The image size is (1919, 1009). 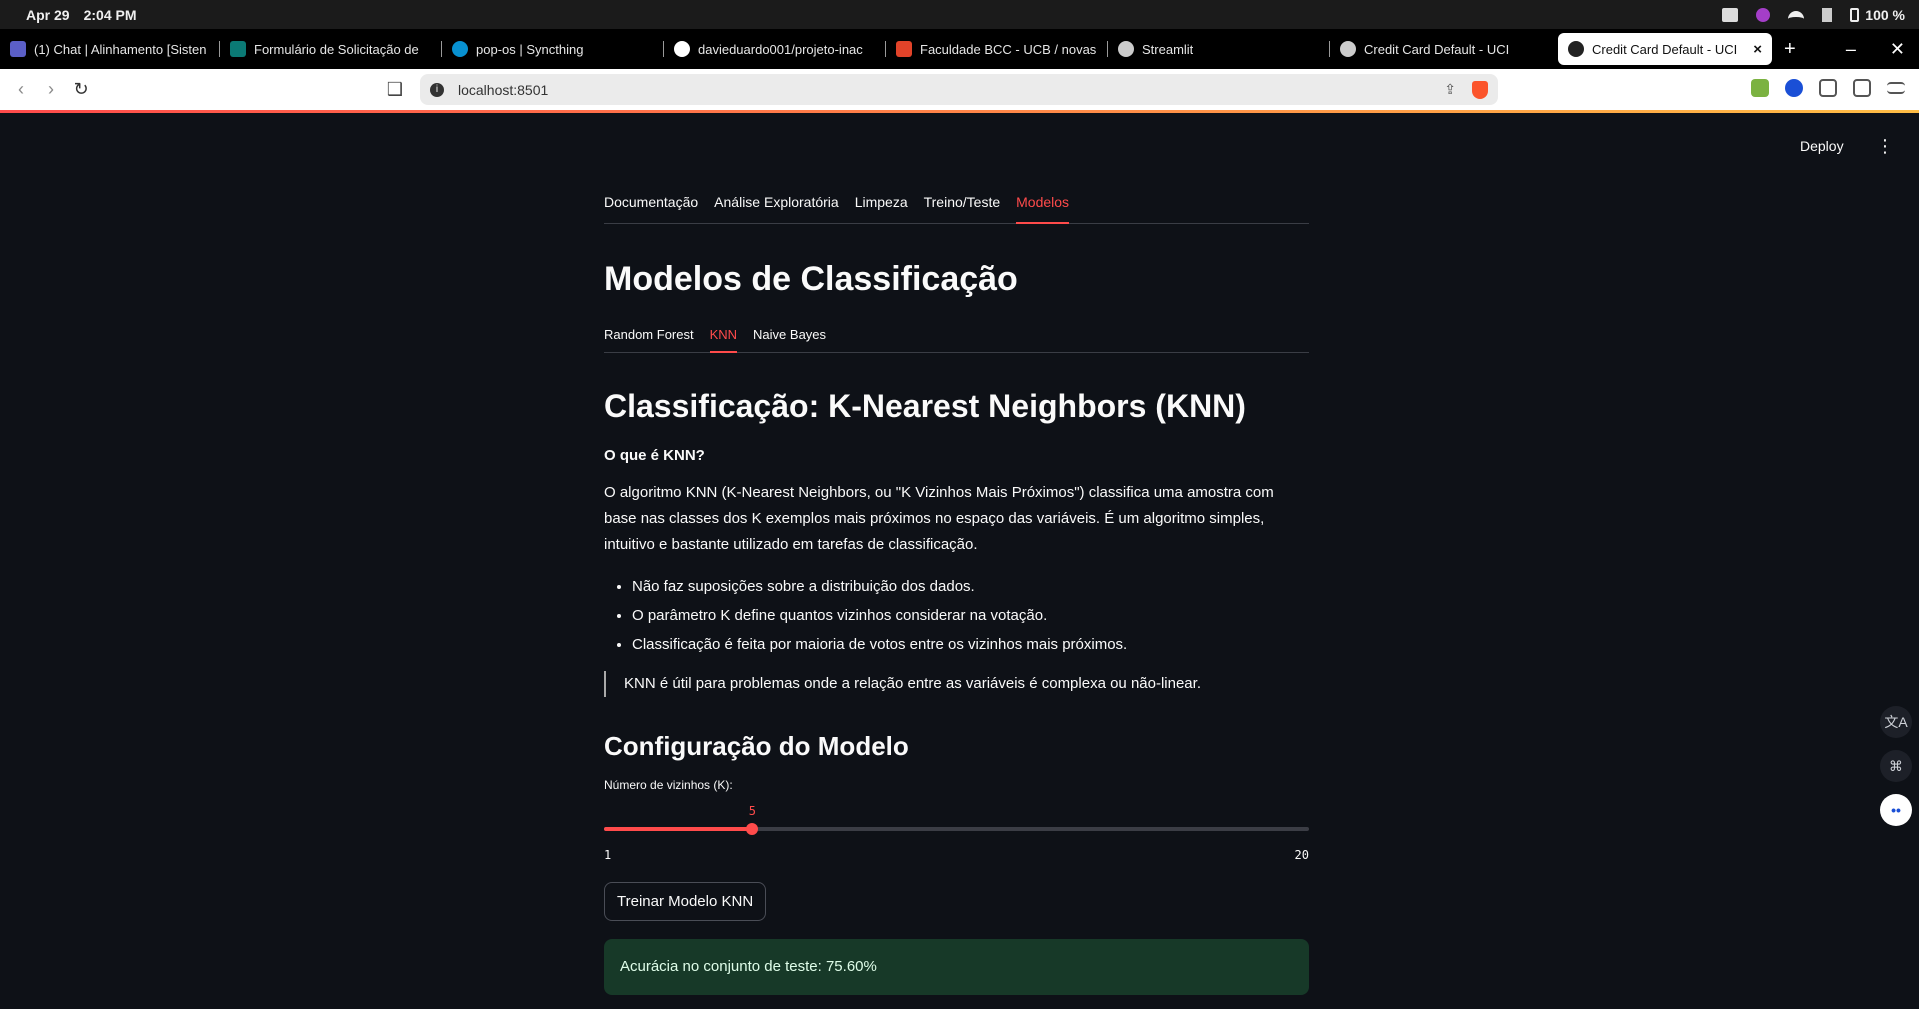 I want to click on accuracy-success-alert: Acurácia no conjunto de teste: 75.60%, so click(x=956, y=967).